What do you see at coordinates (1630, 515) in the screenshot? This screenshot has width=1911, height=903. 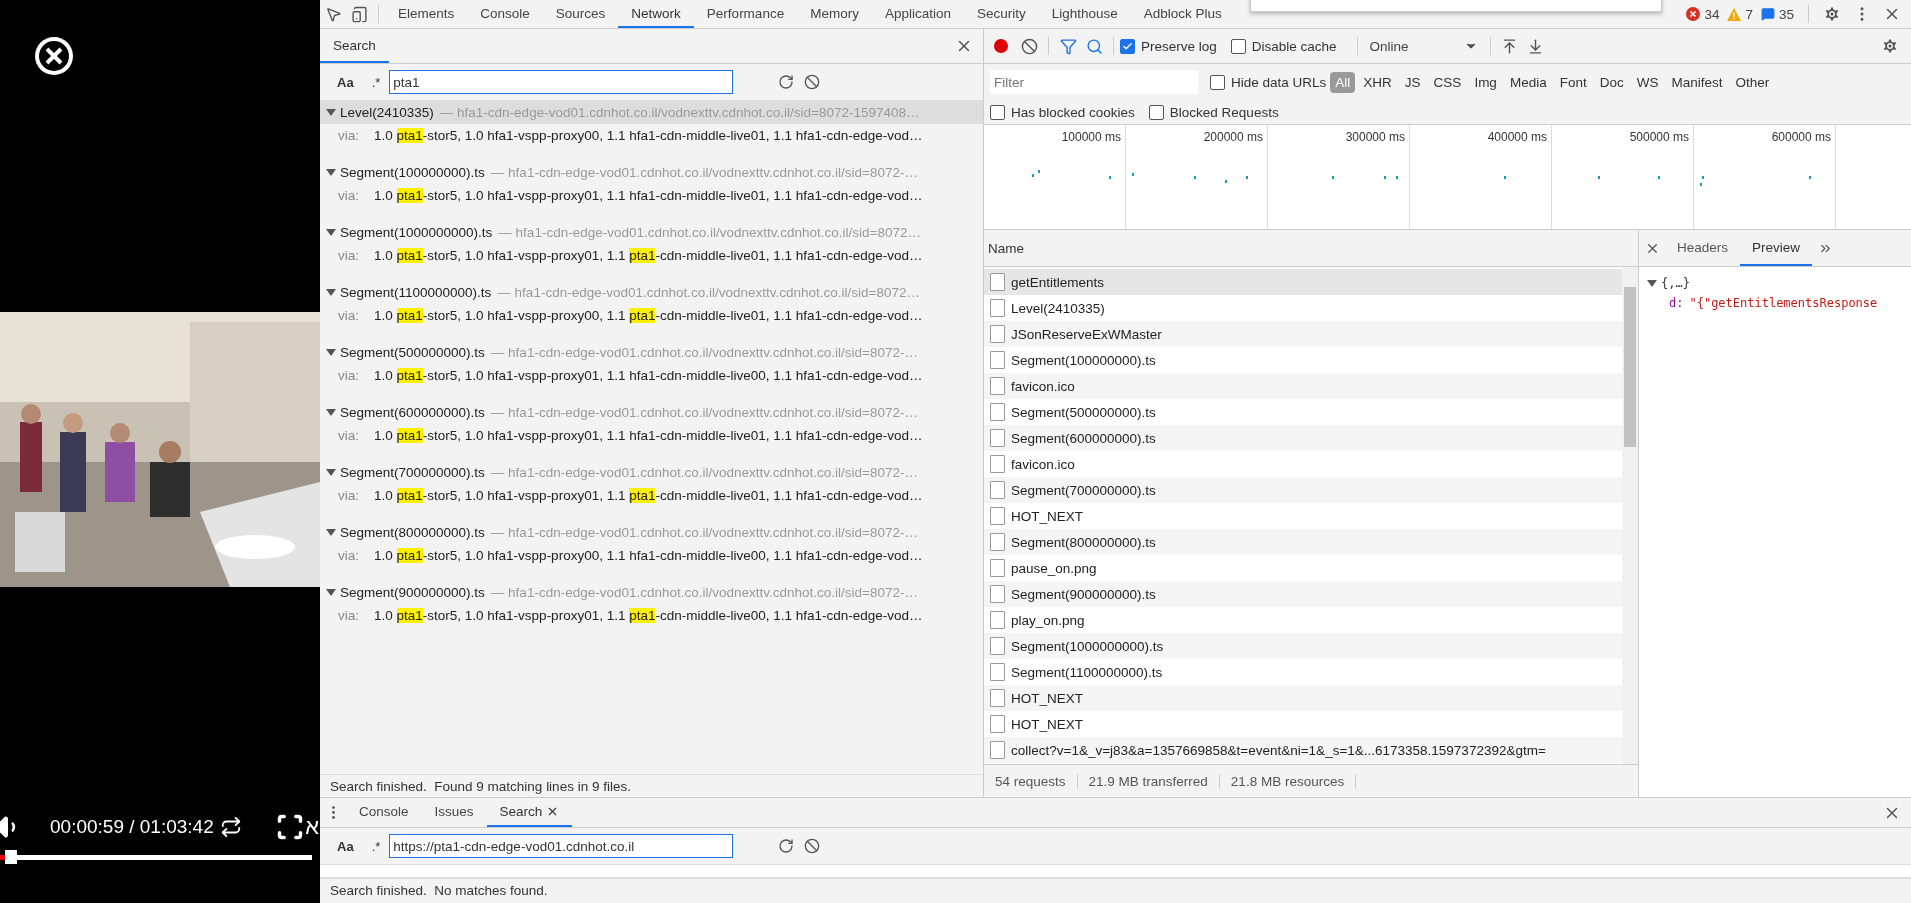 I see `scrollbar` at bounding box center [1630, 515].